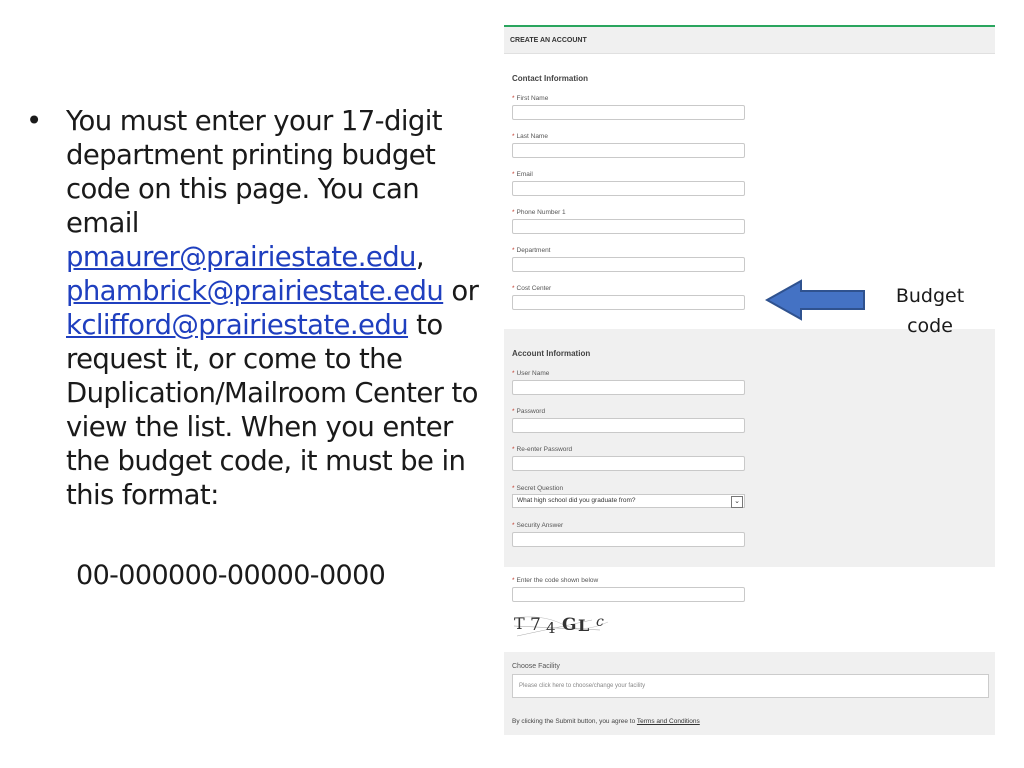 This screenshot has width=1024, height=768. Describe the element at coordinates (241, 257) in the screenshot. I see `email-link-pmaurer: pmaurer@prairiestate.edu` at that location.